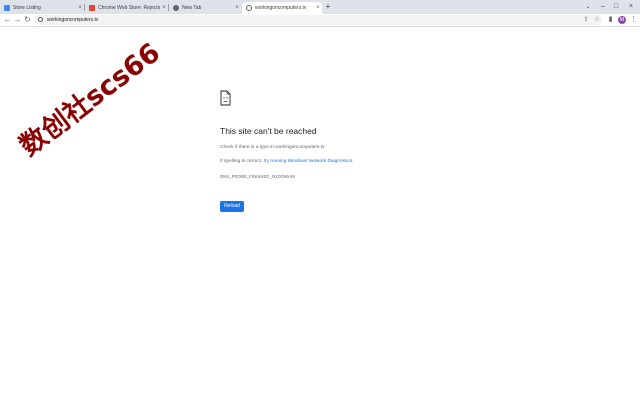 Image resolution: width=640 pixels, height=400 pixels. Describe the element at coordinates (616, 7) in the screenshot. I see `maximize-icon: □` at that location.